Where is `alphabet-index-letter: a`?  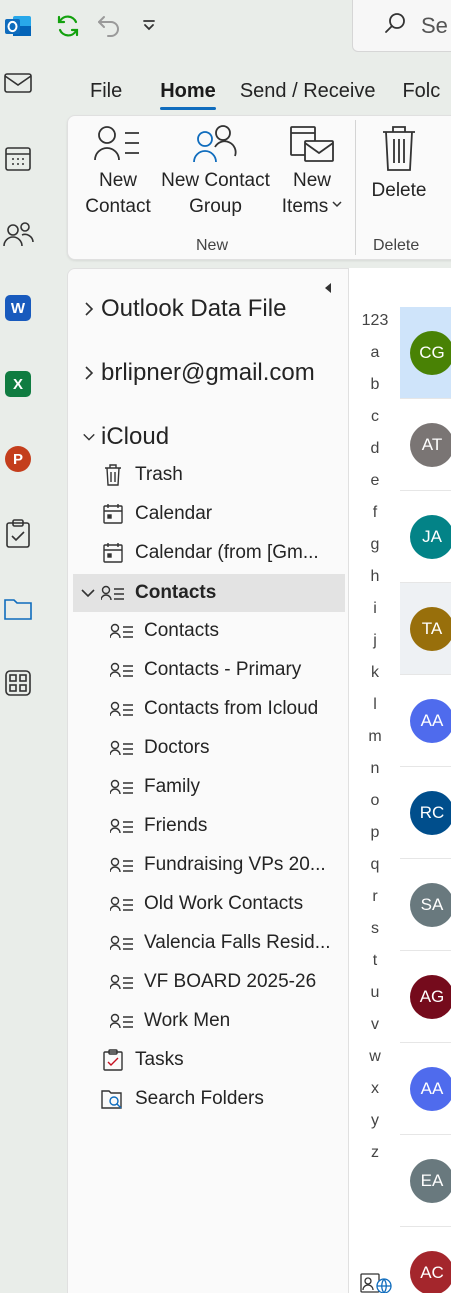 alphabet-index-letter: a is located at coordinates (375, 353).